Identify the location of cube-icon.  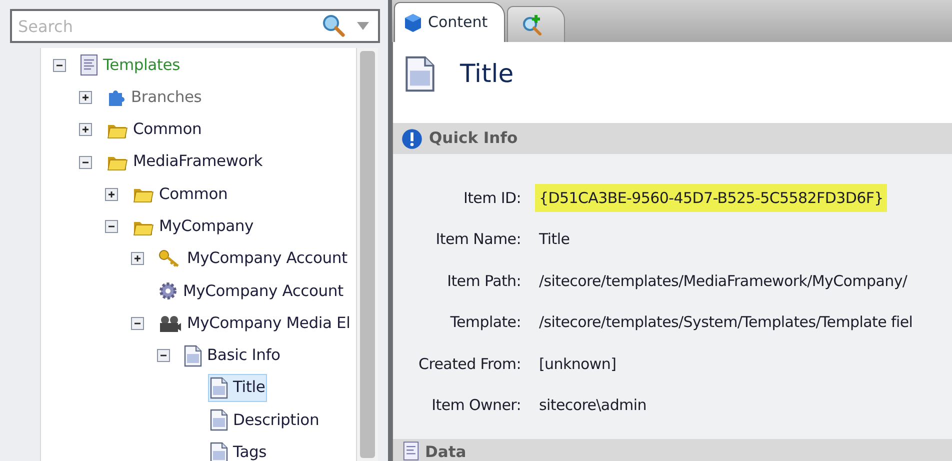
(413, 22).